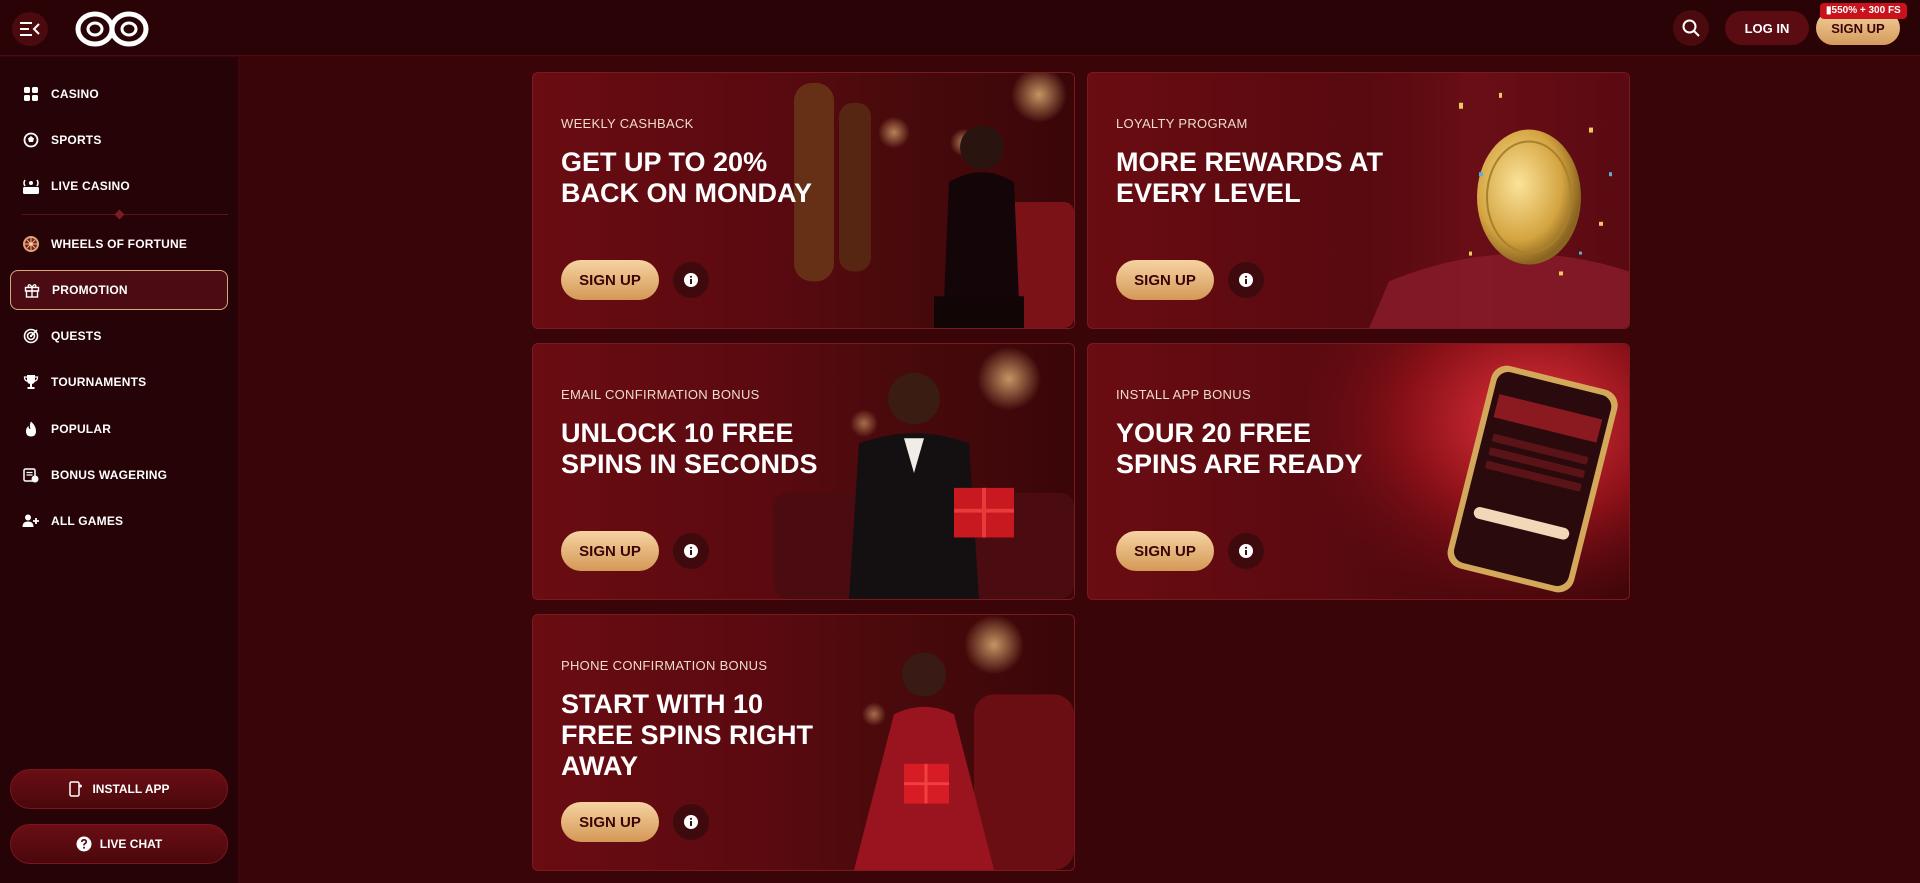  I want to click on promo-headline: MORE REWARDS AT EVERY LEVEL, so click(1249, 177).